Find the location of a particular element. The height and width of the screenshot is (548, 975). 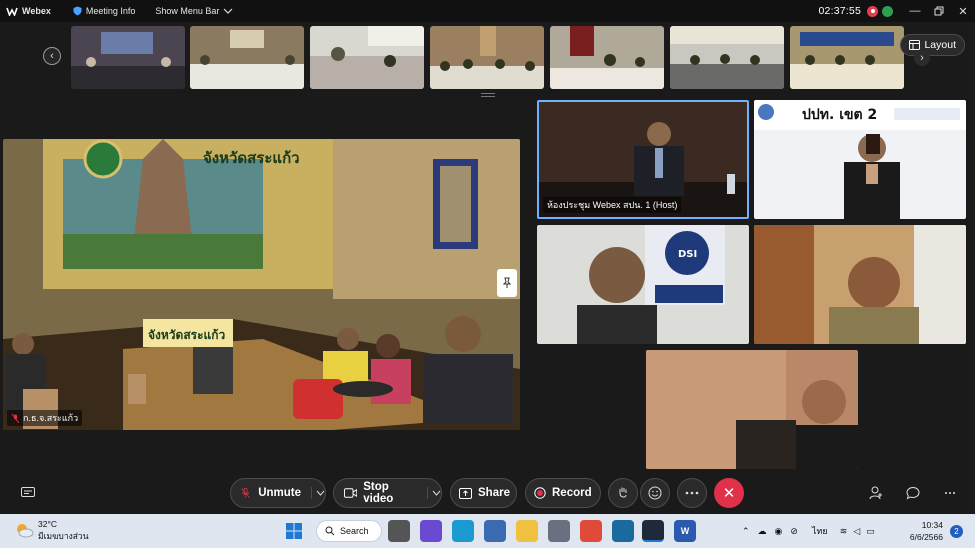

layout-button: Layout is located at coordinates (932, 45).